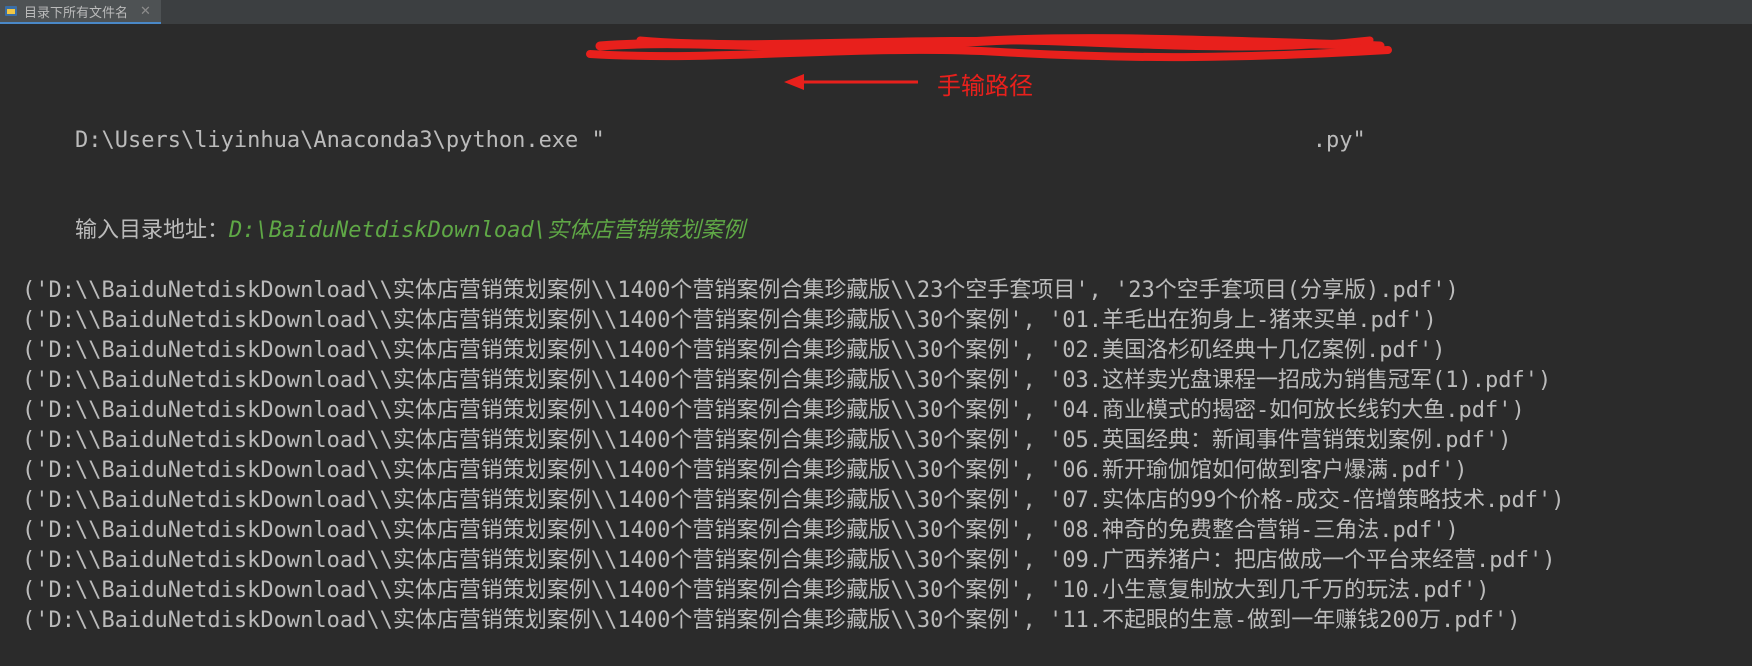  I want to click on tab-bar-empty, so click(956, 12).